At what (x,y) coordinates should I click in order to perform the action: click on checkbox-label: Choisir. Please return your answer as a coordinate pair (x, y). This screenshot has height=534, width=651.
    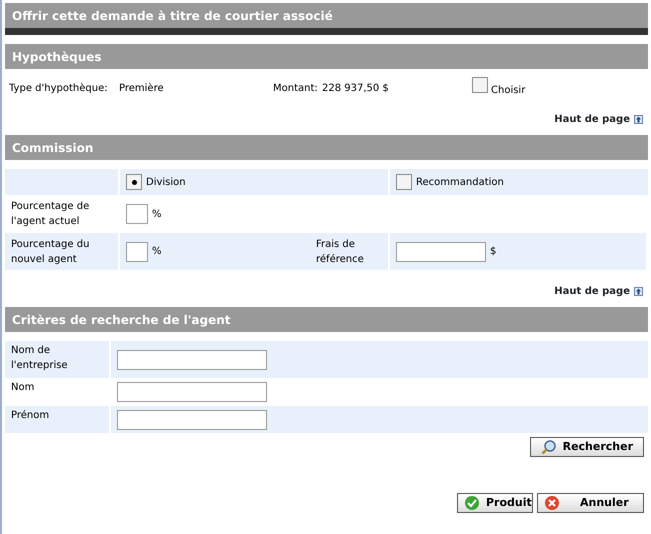
    Looking at the image, I should click on (508, 91).